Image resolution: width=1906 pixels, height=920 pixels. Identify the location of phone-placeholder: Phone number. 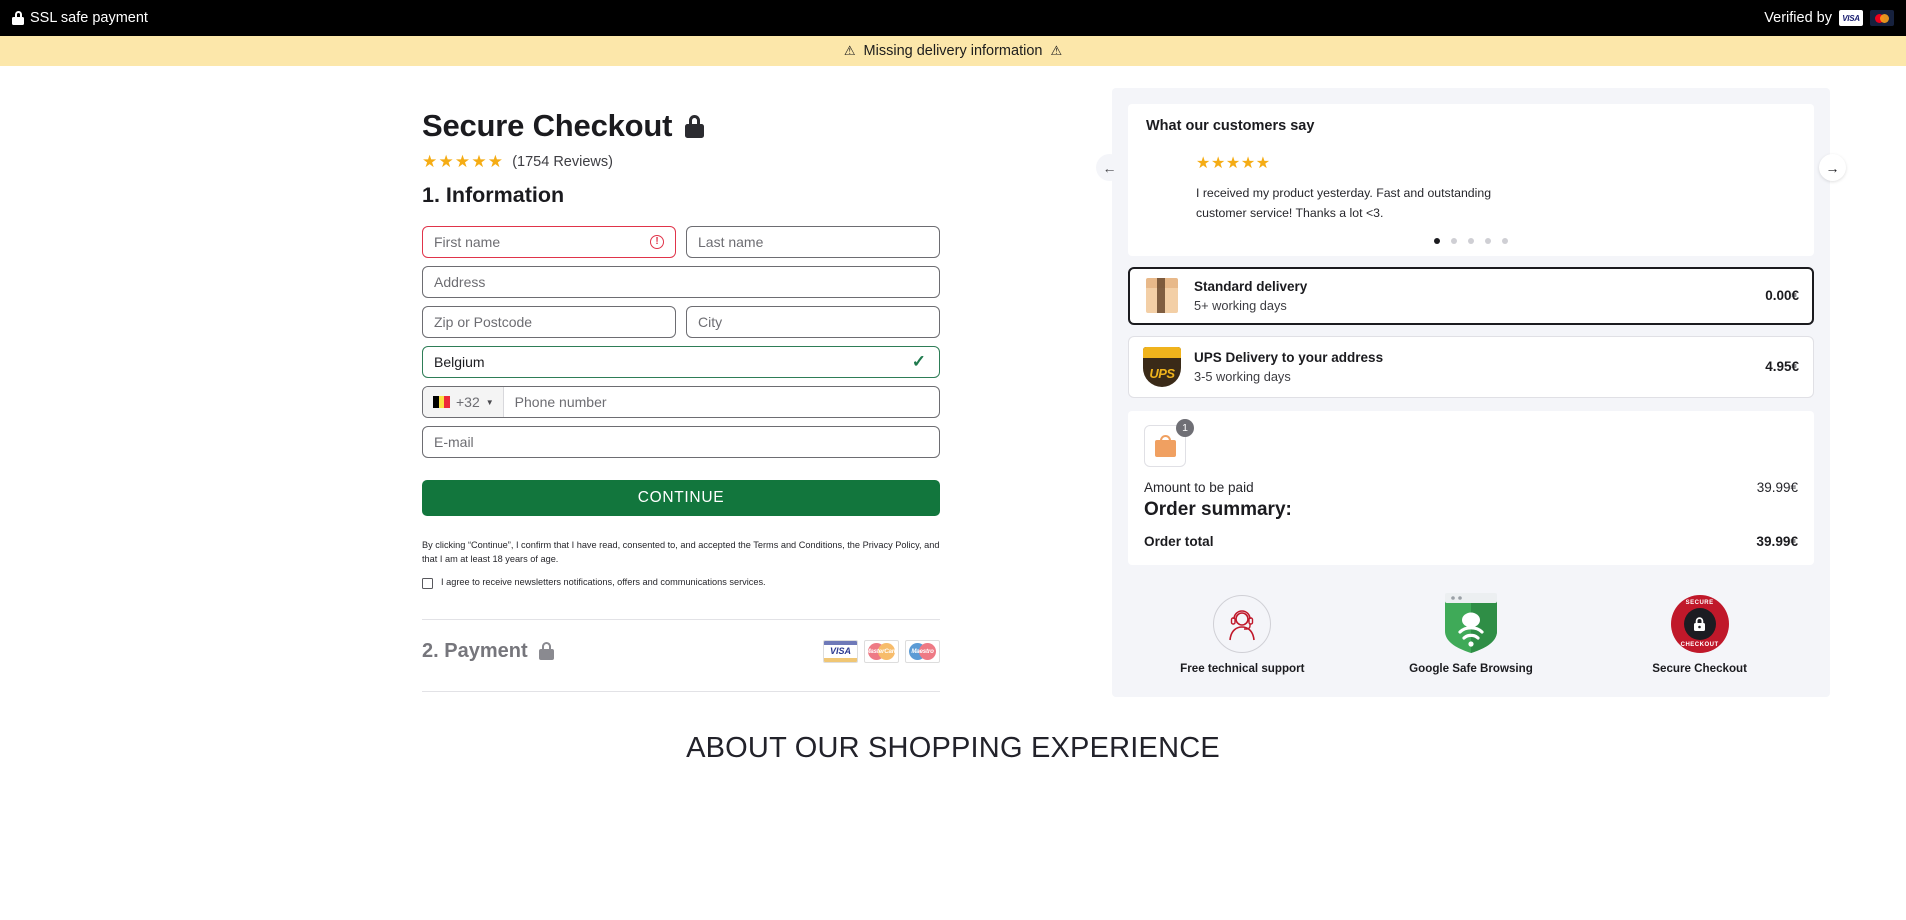
(560, 402).